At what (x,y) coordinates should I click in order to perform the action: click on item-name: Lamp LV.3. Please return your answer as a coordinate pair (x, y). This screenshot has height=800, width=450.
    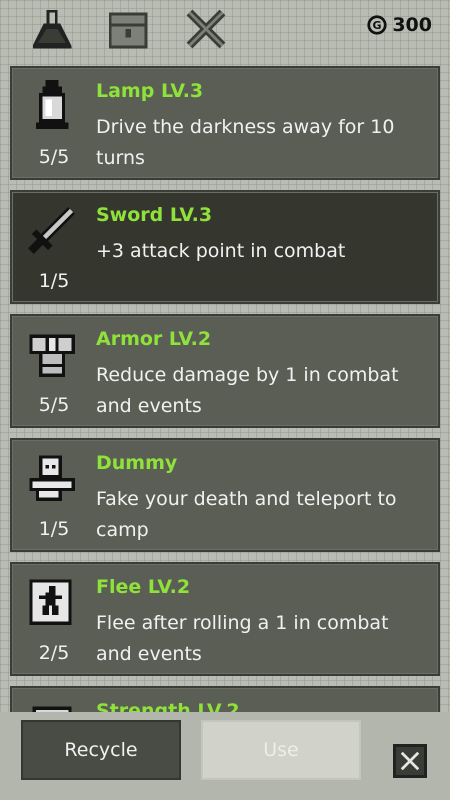
    Looking at the image, I should click on (150, 91).